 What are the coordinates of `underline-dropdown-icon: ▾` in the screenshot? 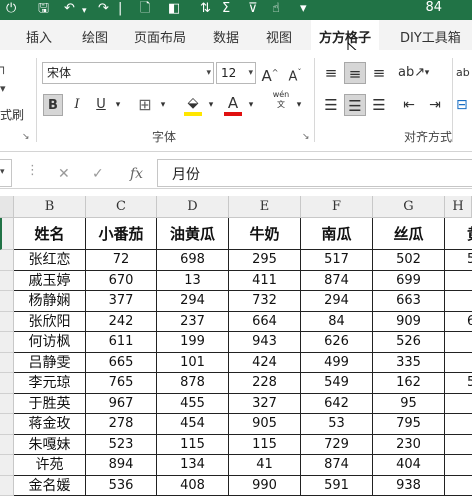 It's located at (118, 105).